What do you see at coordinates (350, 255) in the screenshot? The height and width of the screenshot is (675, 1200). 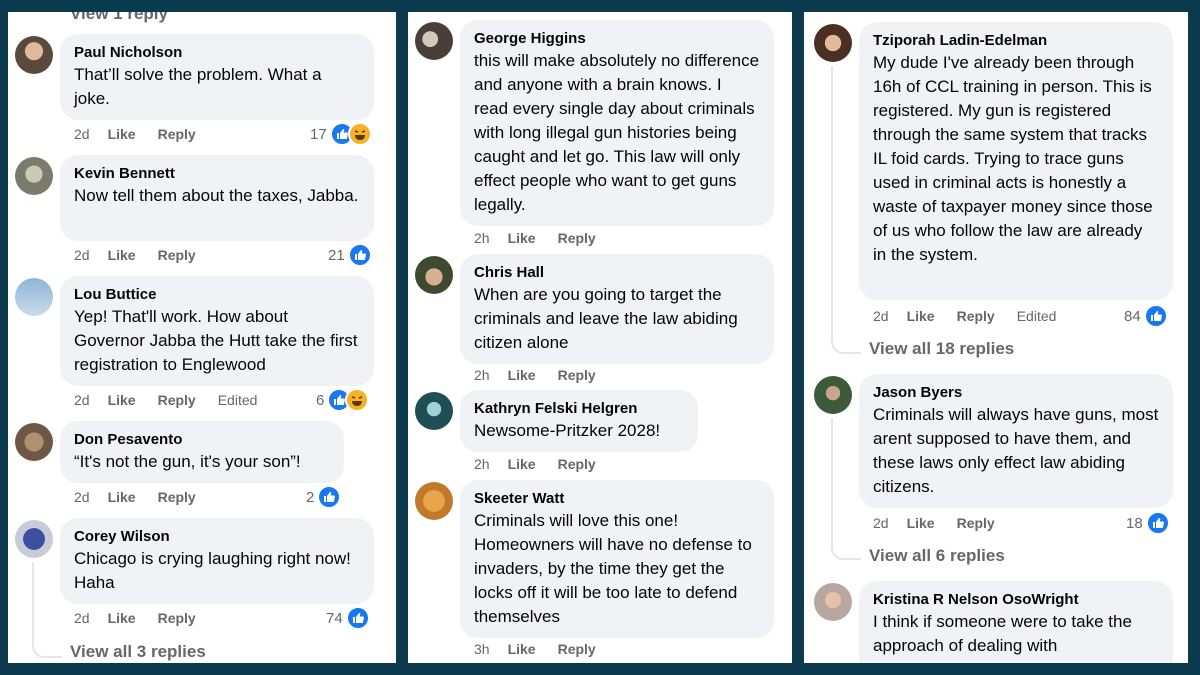 I see `reaction-summary: 21` at bounding box center [350, 255].